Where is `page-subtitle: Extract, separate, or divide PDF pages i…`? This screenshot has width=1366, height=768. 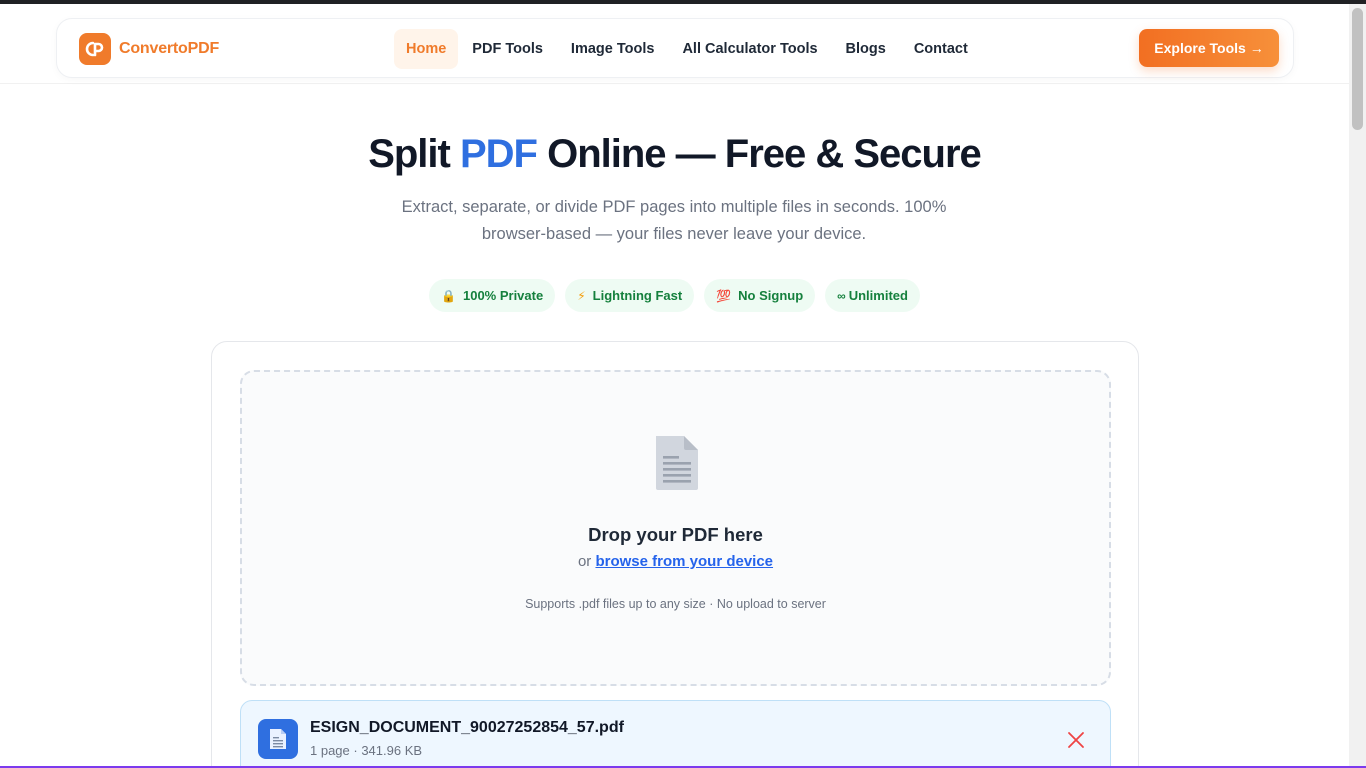 page-subtitle: Extract, separate, or divide PDF pages i… is located at coordinates (674, 220).